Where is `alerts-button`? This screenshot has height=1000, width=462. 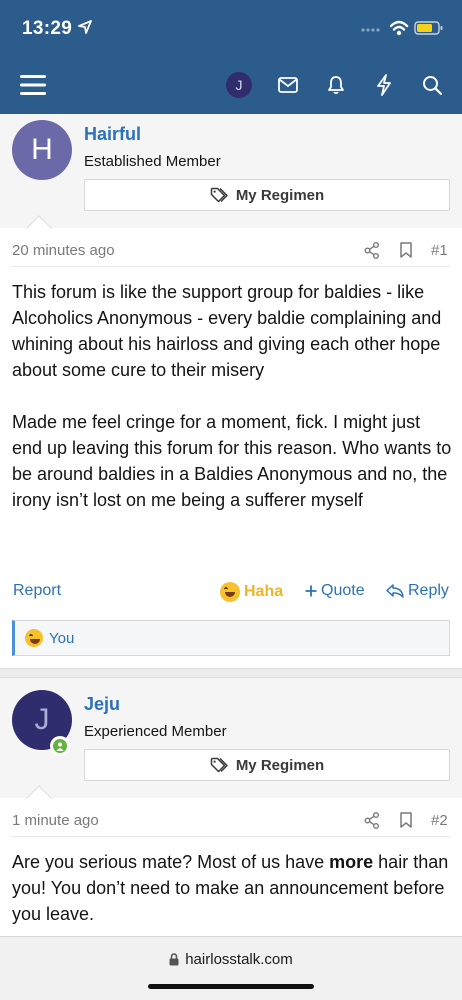
alerts-button is located at coordinates (336, 85).